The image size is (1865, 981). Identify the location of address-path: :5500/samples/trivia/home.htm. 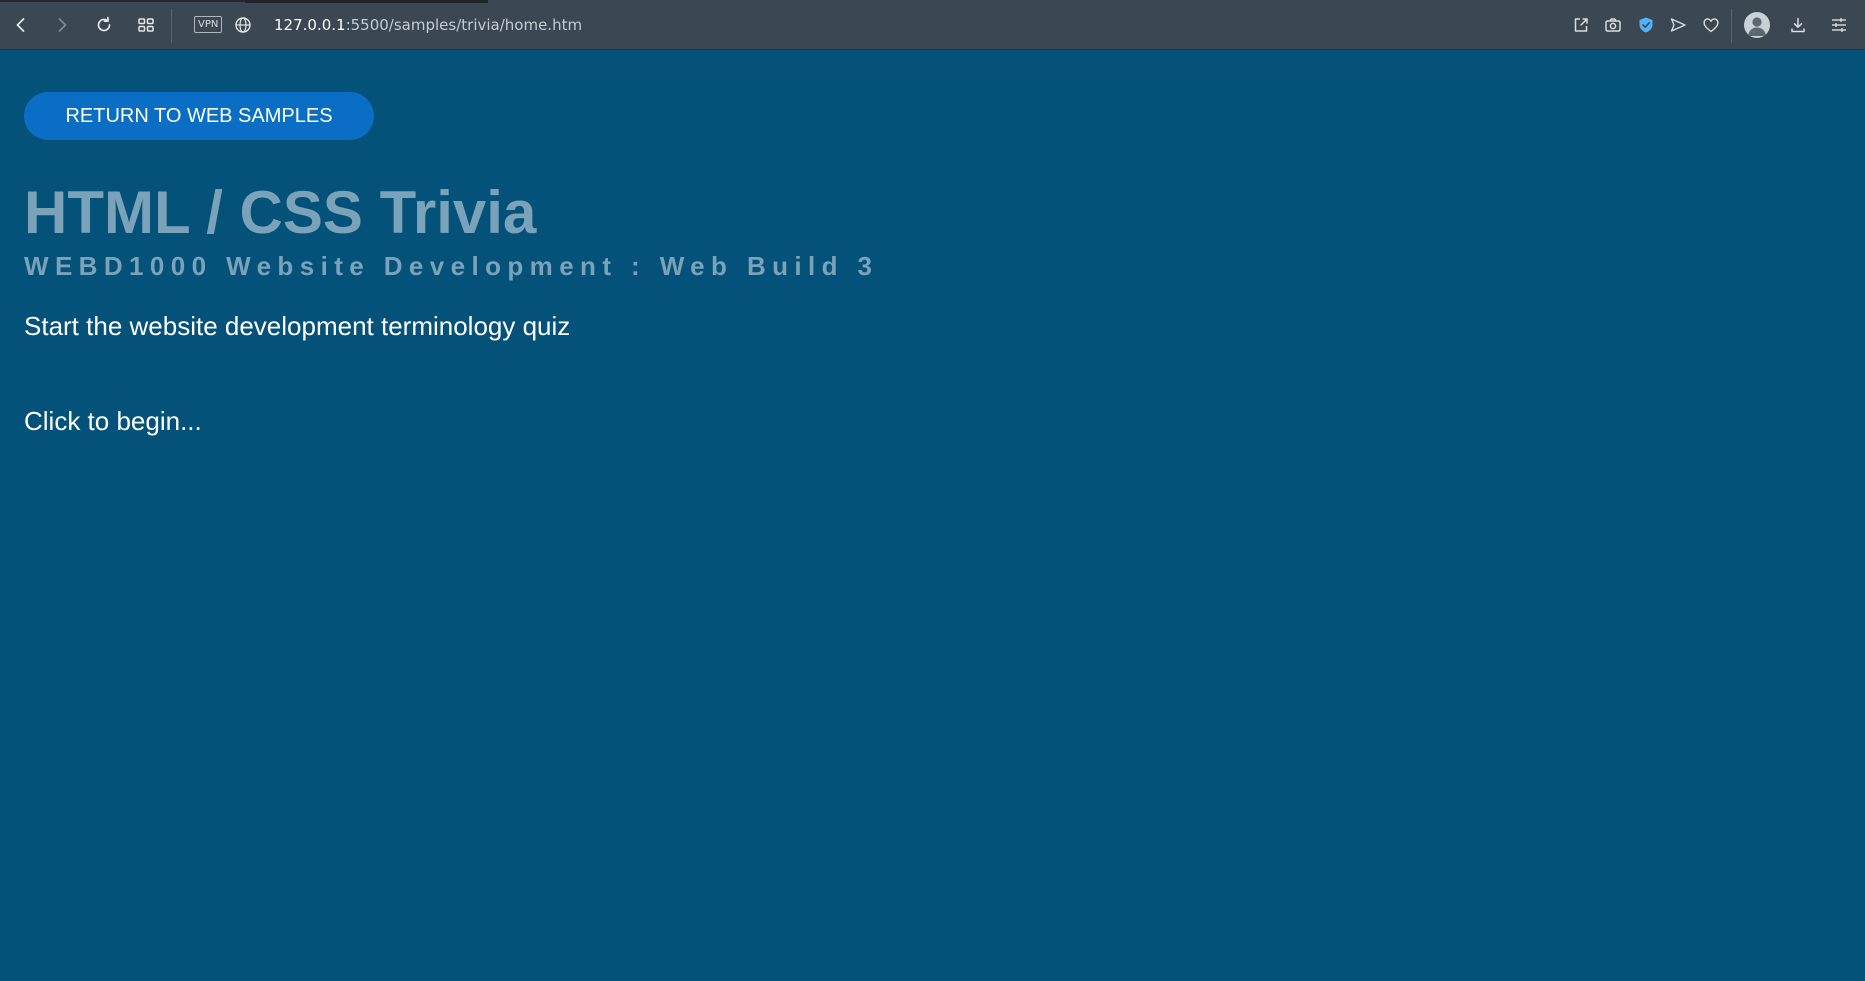
(464, 25).